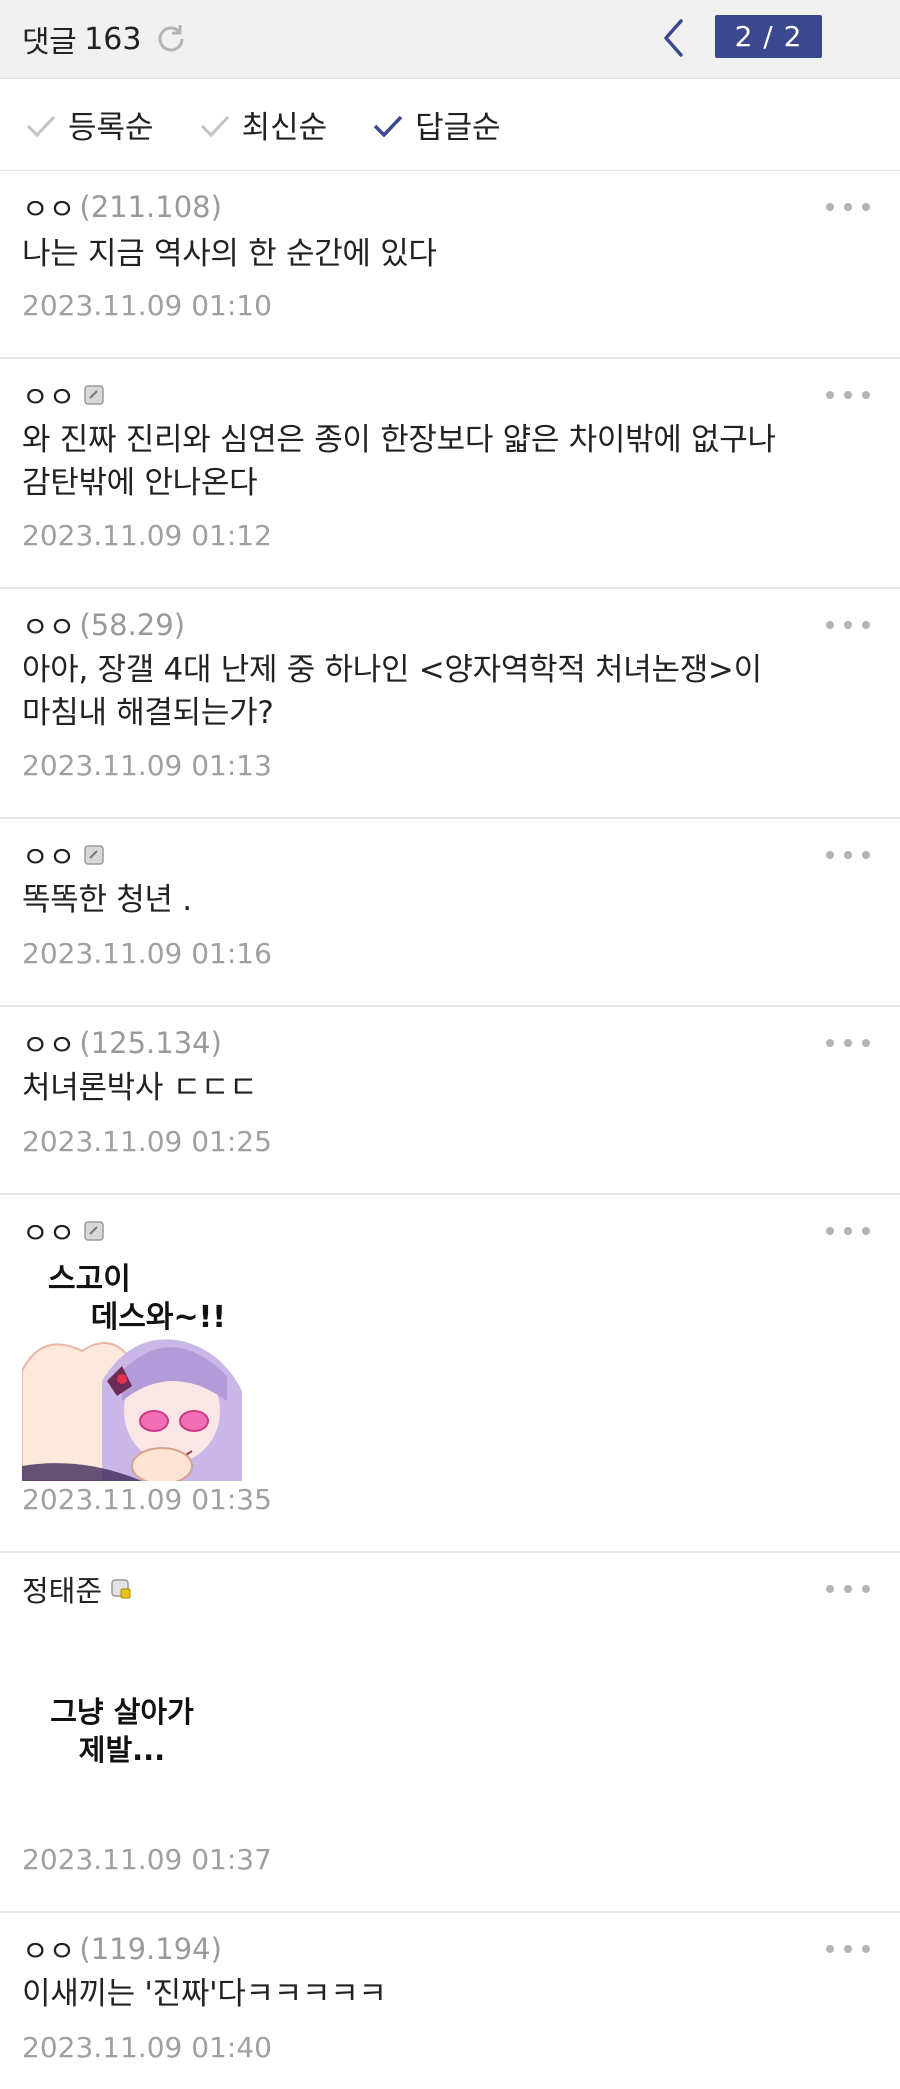  What do you see at coordinates (158, 1317) in the screenshot?
I see `sticker-caption-line: 데스와~!!` at bounding box center [158, 1317].